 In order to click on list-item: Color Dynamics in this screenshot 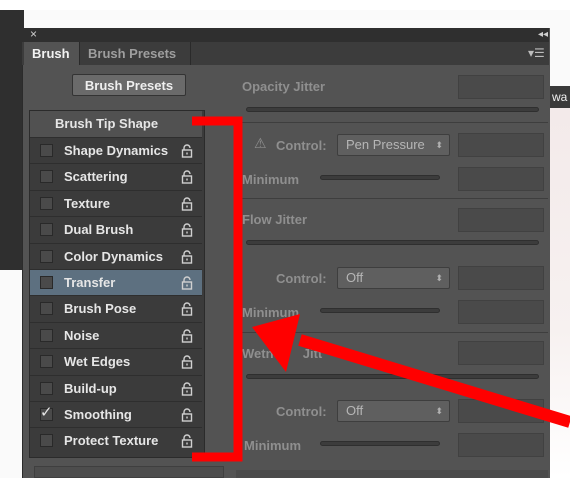, I will do `click(116, 255)`.